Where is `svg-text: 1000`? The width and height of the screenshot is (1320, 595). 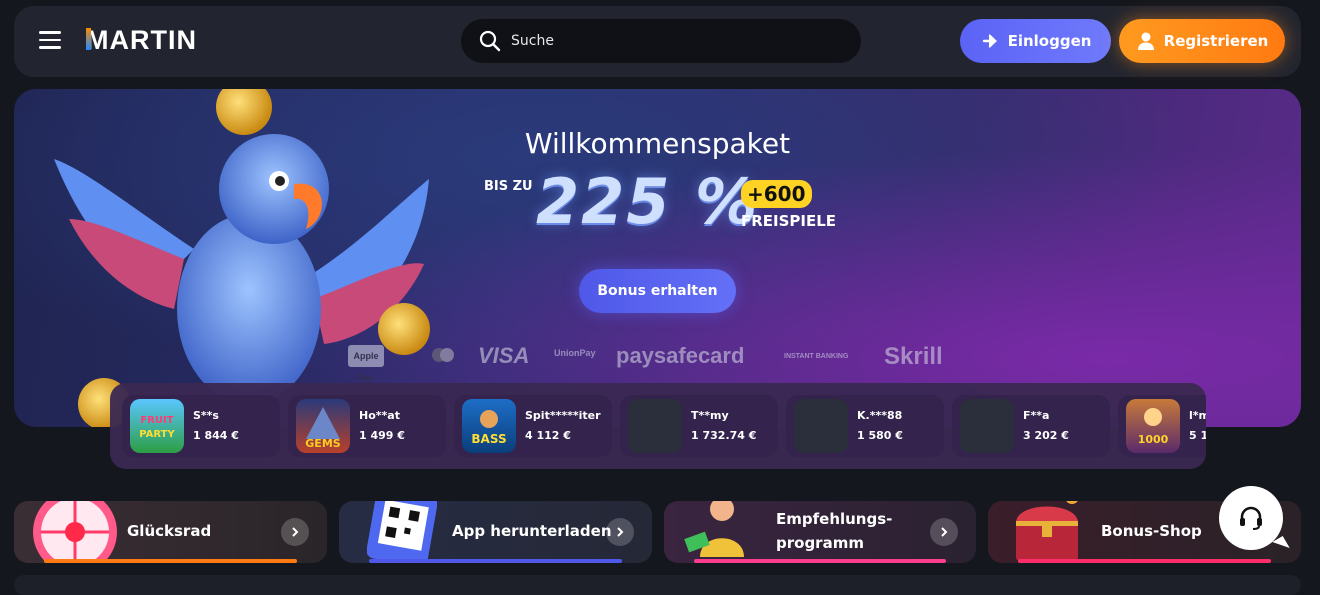
svg-text: 1000 is located at coordinates (1153, 439).